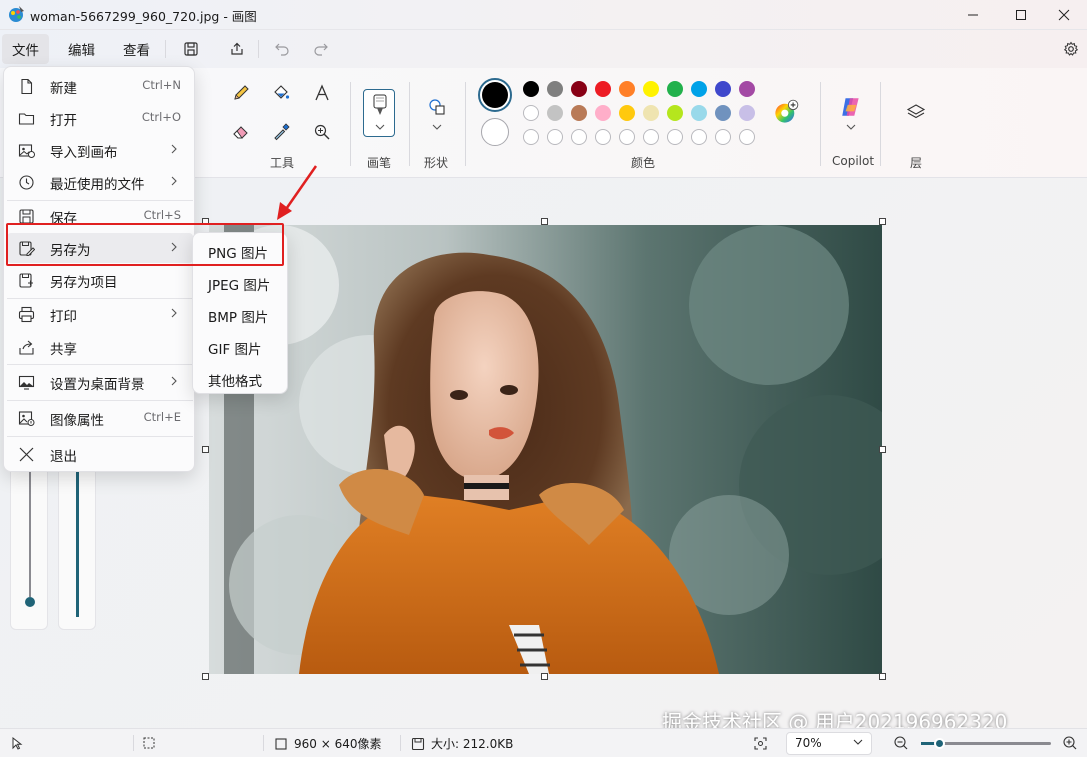 This screenshot has width=1087, height=757. I want to click on secondary-color, so click(495, 132).